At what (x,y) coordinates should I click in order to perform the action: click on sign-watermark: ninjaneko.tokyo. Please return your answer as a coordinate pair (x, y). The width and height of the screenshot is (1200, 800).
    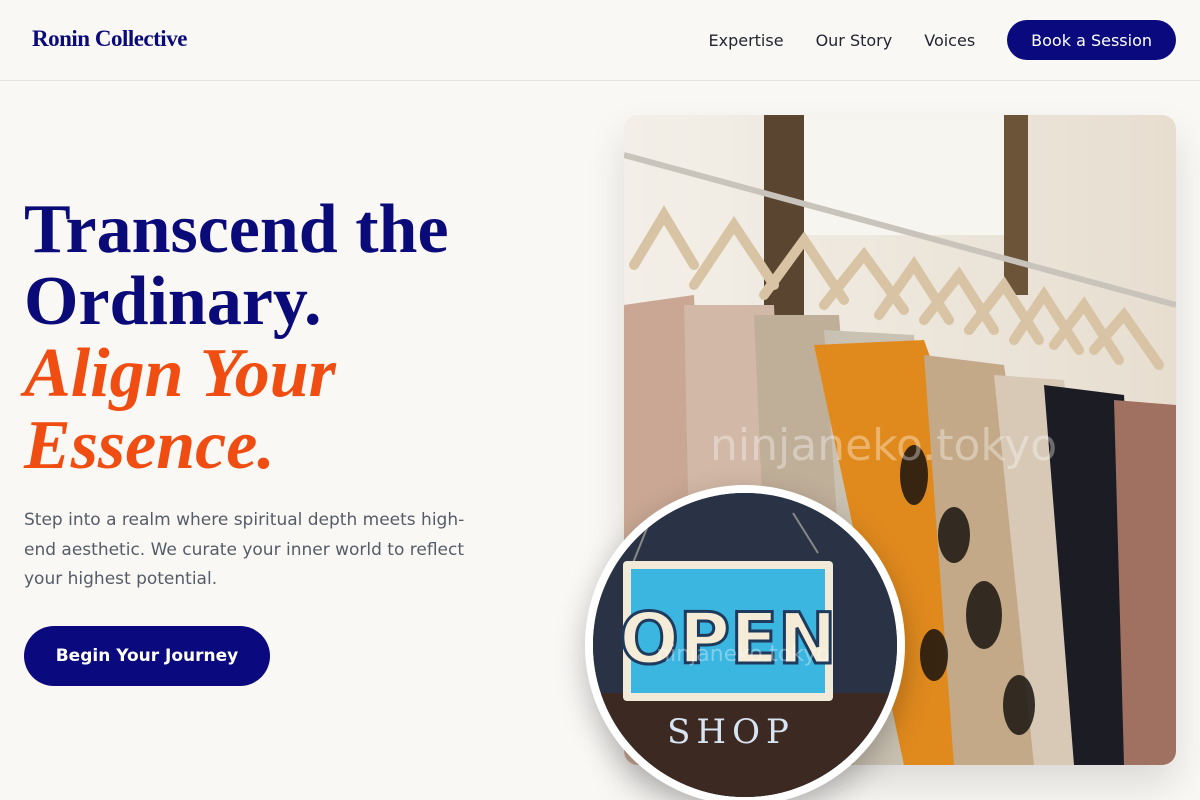
    Looking at the image, I should click on (743, 654).